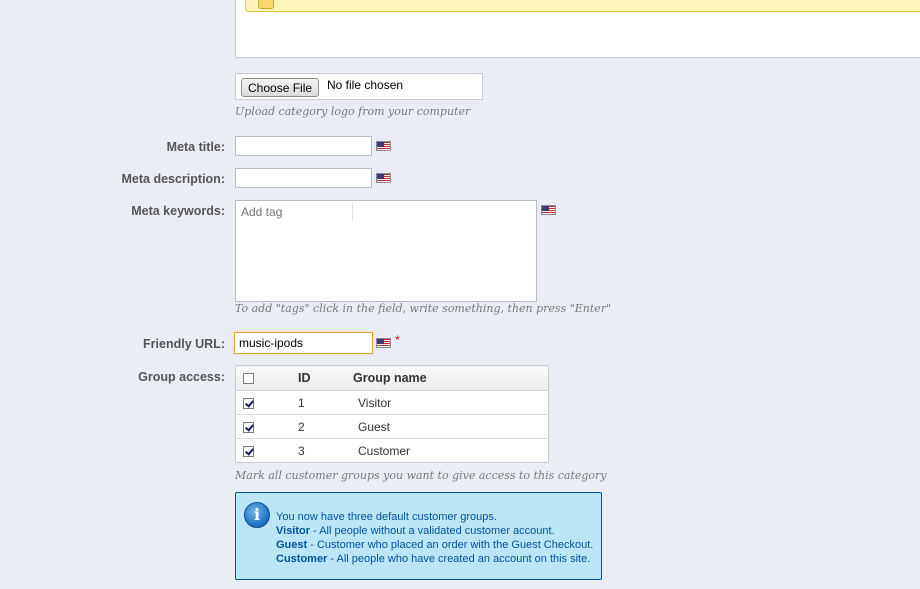 The image size is (920, 589). What do you see at coordinates (173, 179) in the screenshot?
I see `meta-description-label: Meta description:` at bounding box center [173, 179].